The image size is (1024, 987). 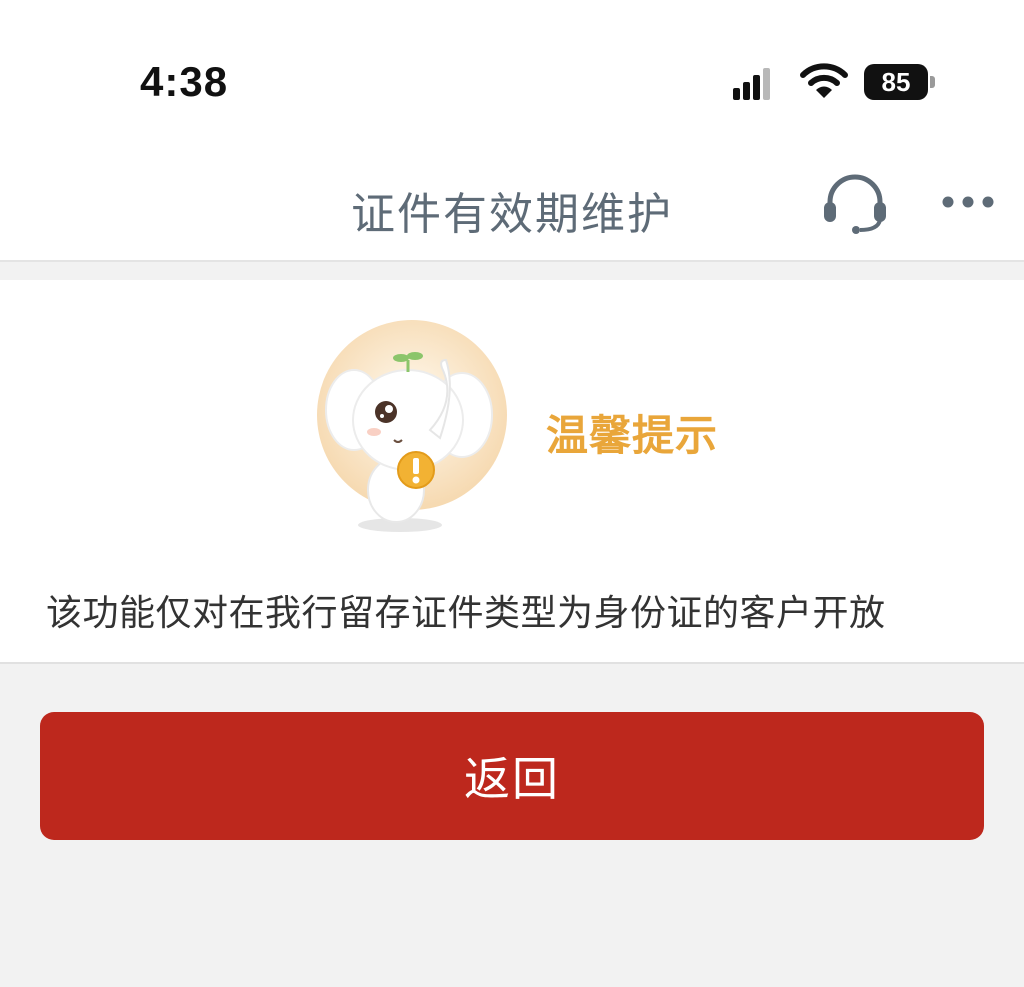 I want to click on battery-cap, so click(x=932, y=82).